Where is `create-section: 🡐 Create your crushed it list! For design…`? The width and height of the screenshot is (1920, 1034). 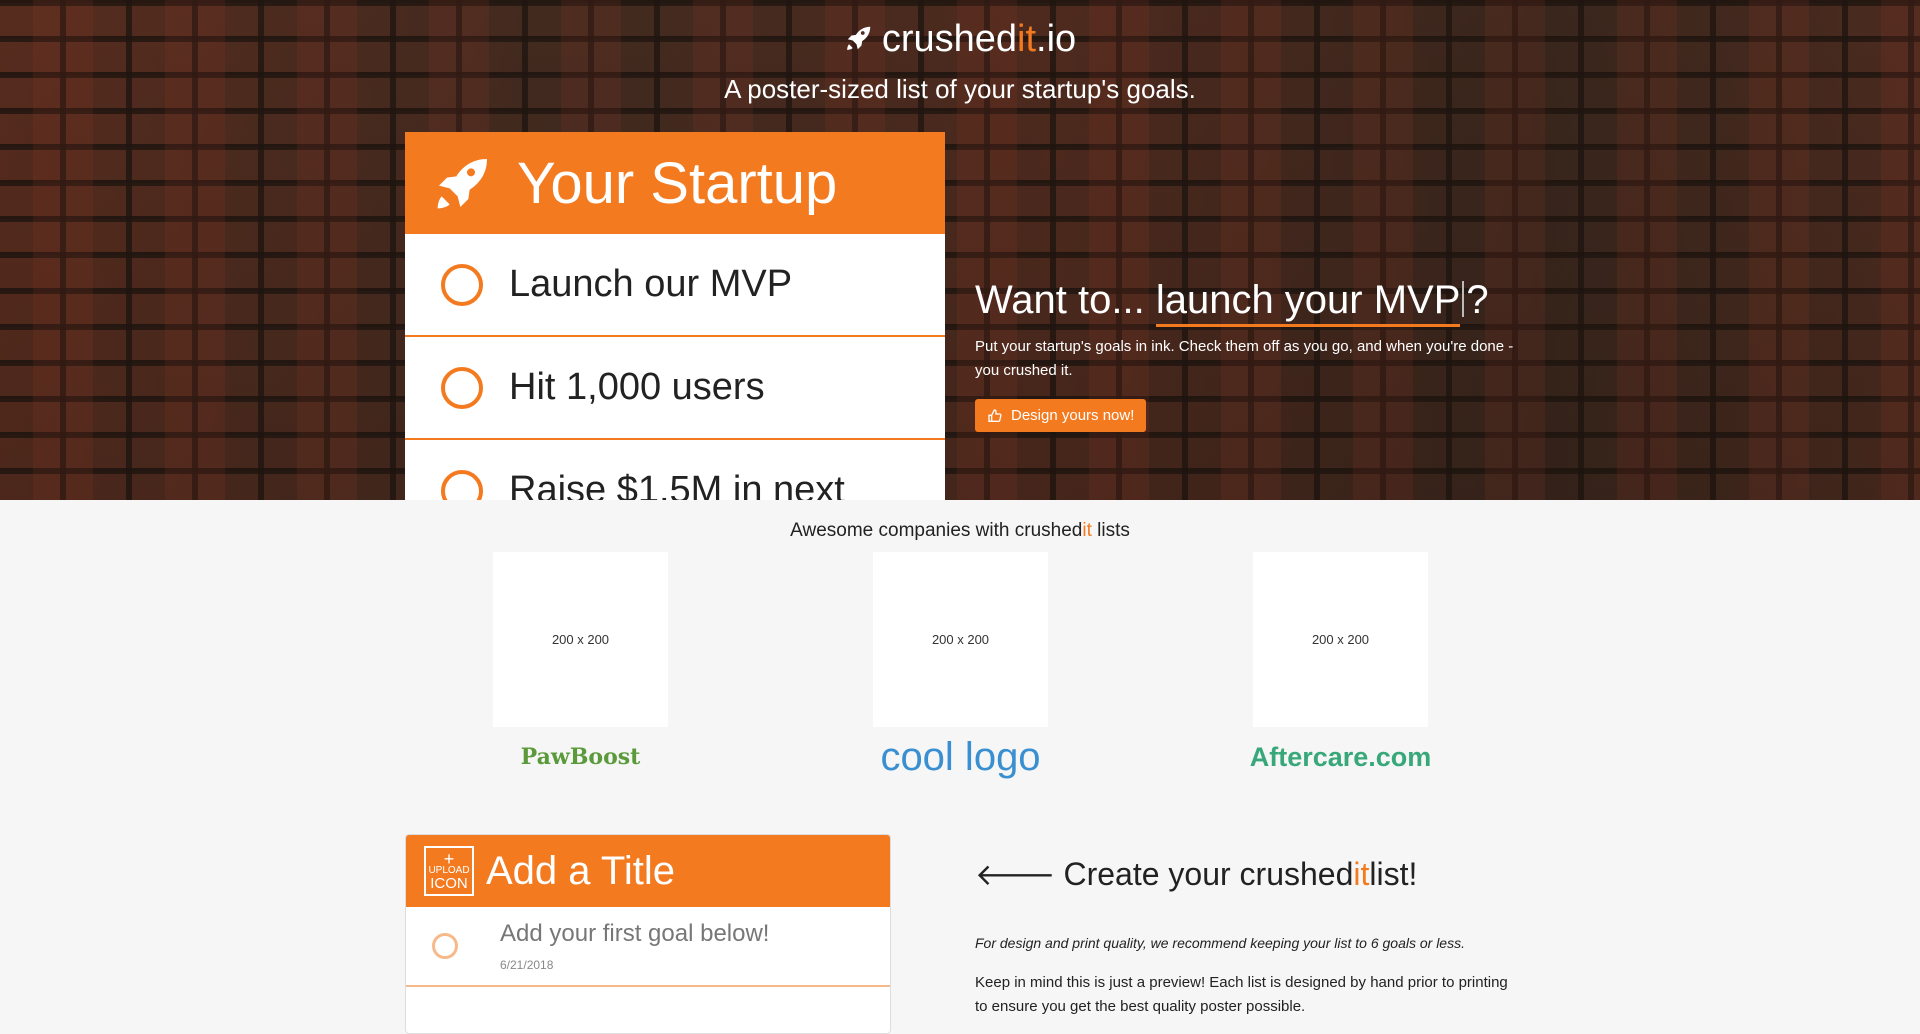
create-section: 🡐 Create your crushed it list! For design… is located at coordinates (1245, 937).